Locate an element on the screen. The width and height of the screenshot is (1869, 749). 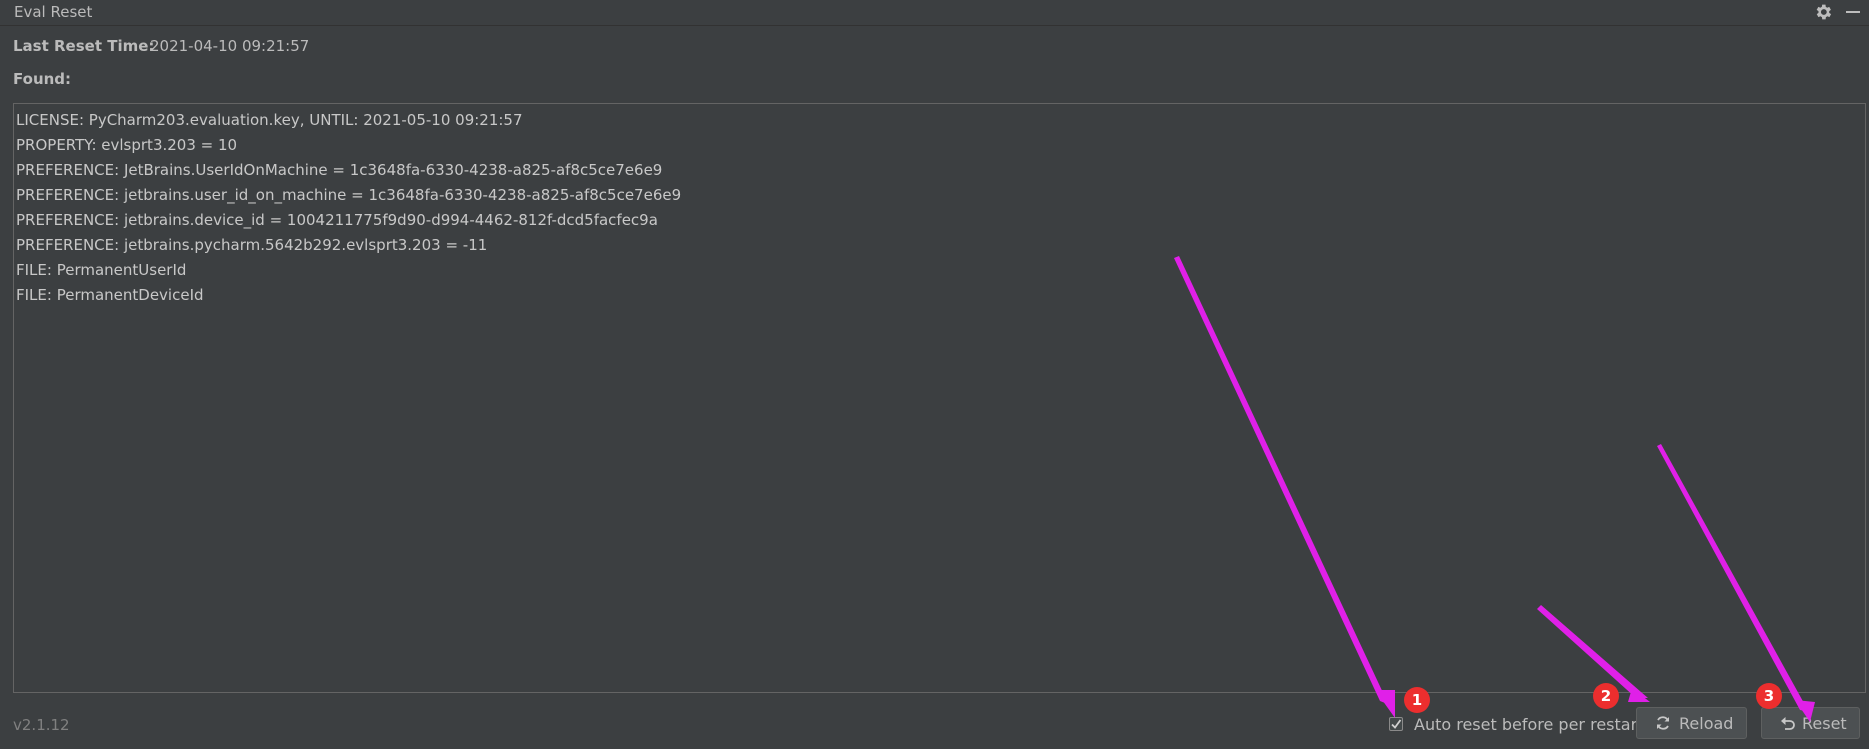
last-reset-value: 2021-04-10 09:21:57 is located at coordinates (230, 46).